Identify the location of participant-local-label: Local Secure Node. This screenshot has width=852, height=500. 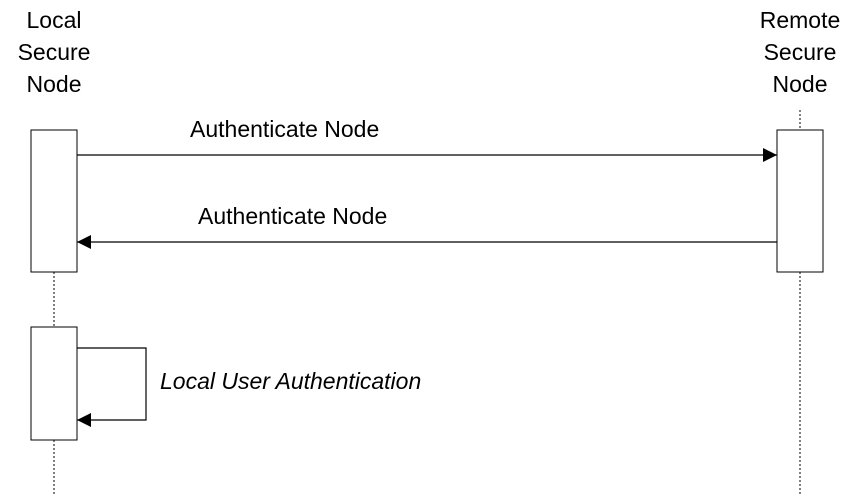
(54, 52).